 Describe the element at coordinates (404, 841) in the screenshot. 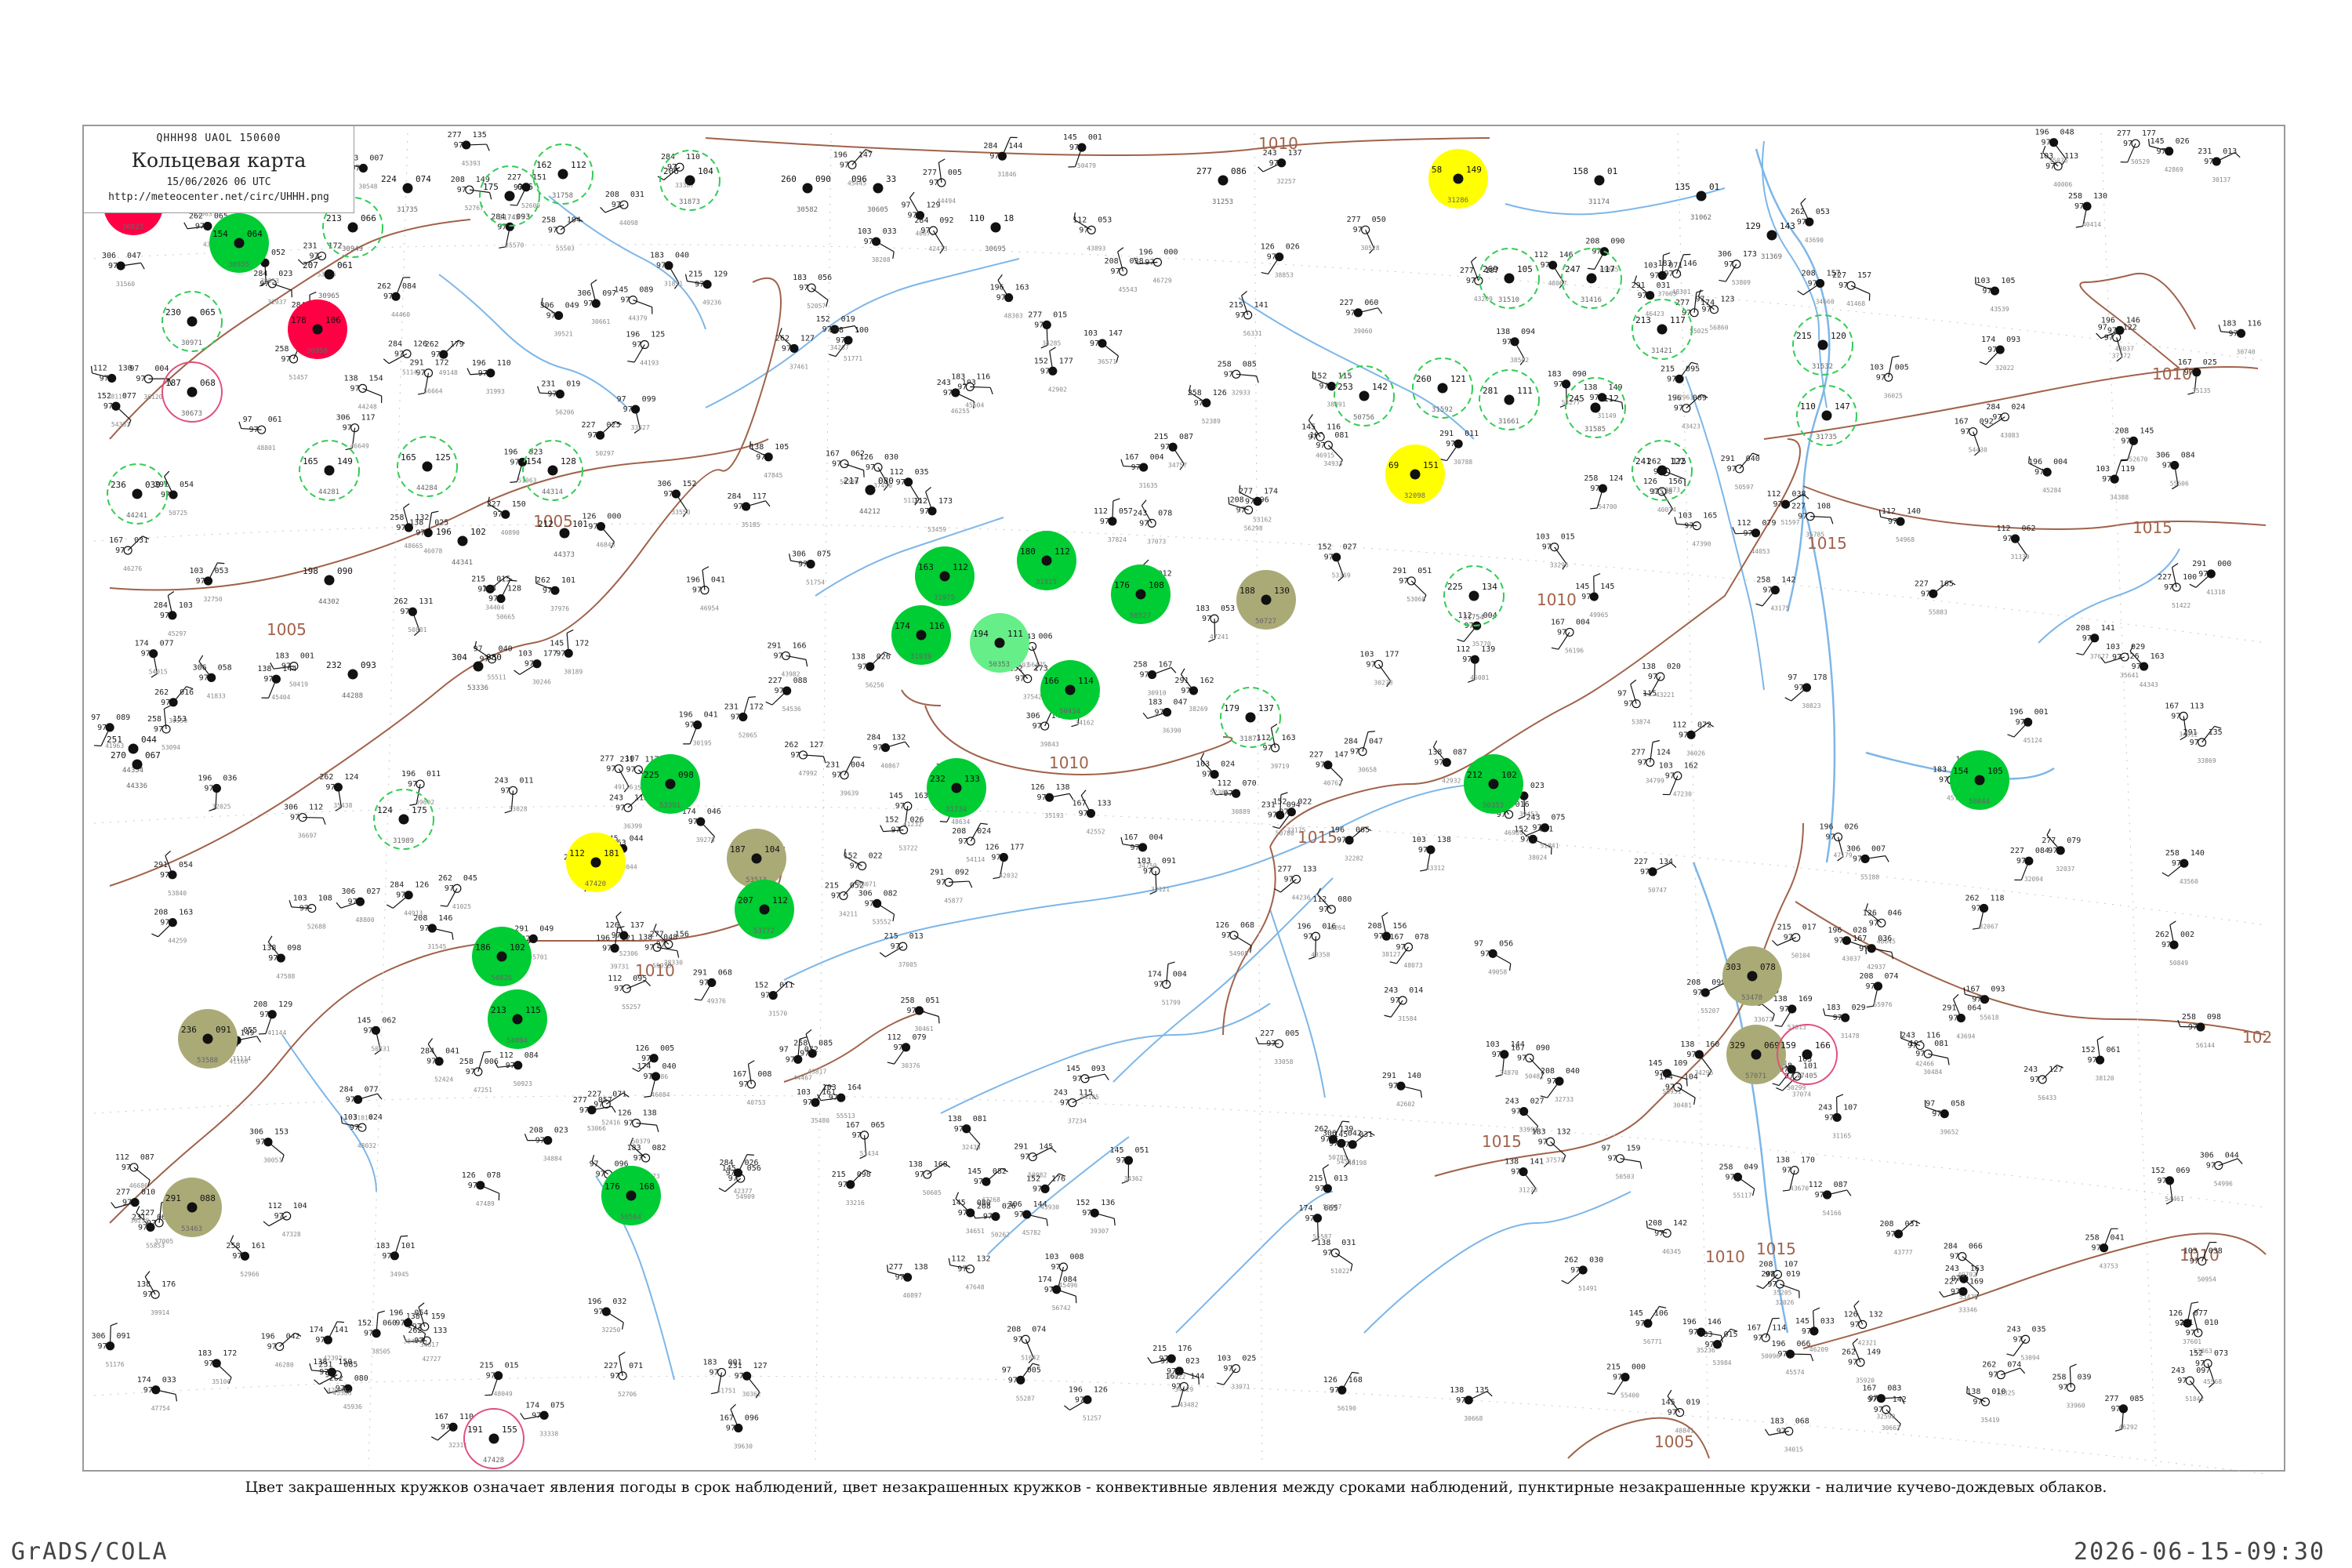

I see `station-id: 31989` at that location.